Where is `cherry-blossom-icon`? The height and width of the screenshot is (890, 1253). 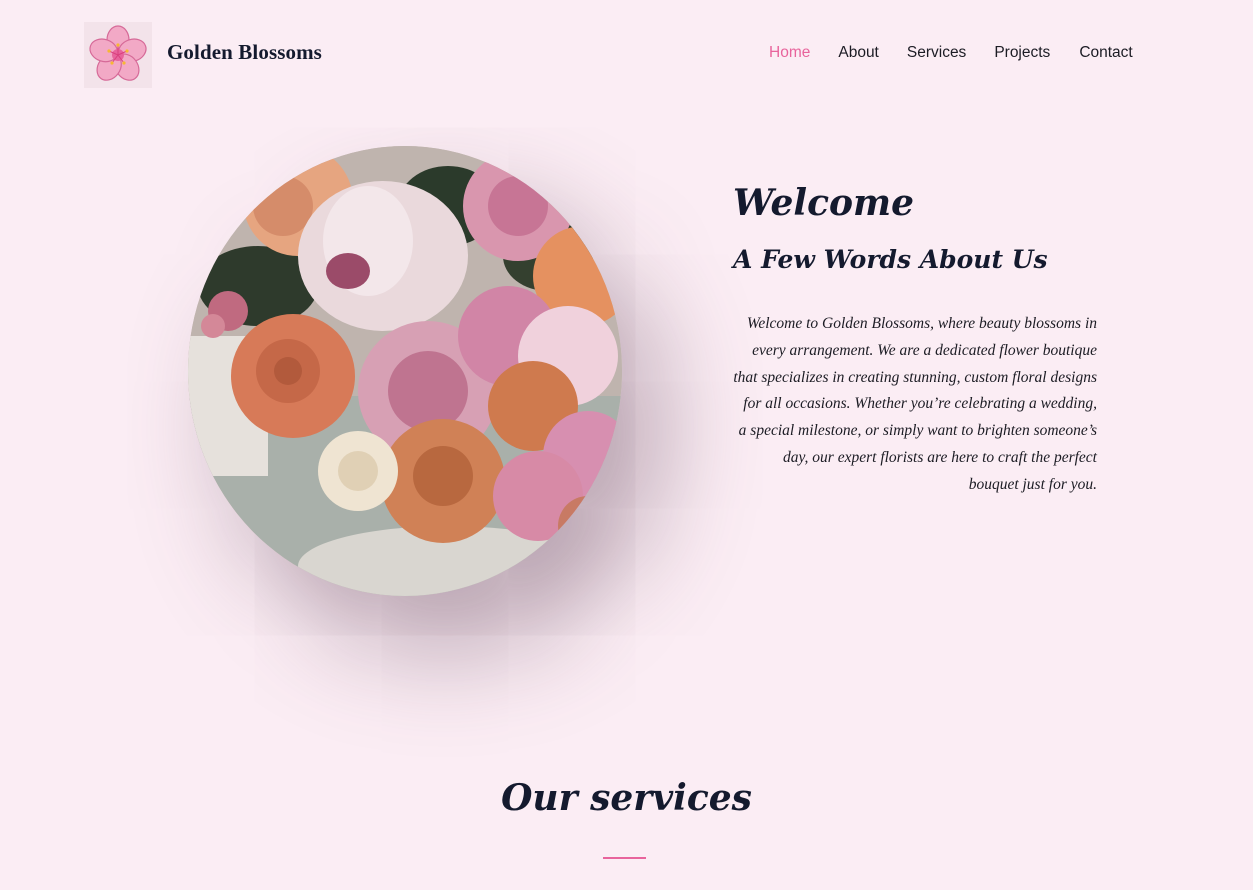 cherry-blossom-icon is located at coordinates (118, 53).